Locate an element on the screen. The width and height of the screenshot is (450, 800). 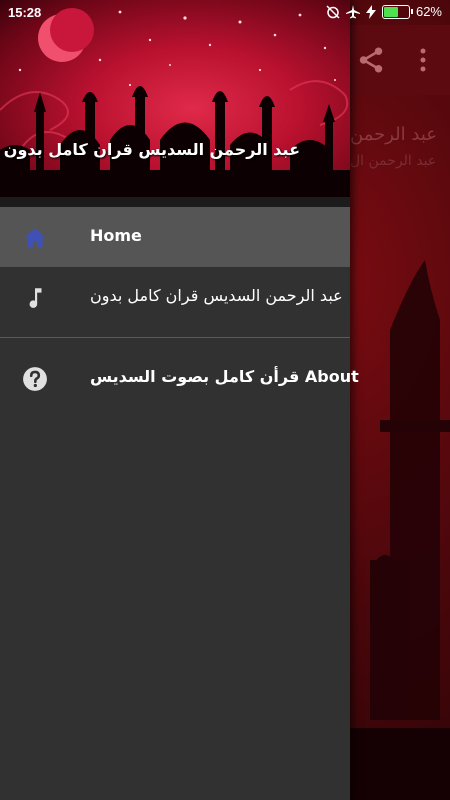
airplane-icon is located at coordinates (352, 11).